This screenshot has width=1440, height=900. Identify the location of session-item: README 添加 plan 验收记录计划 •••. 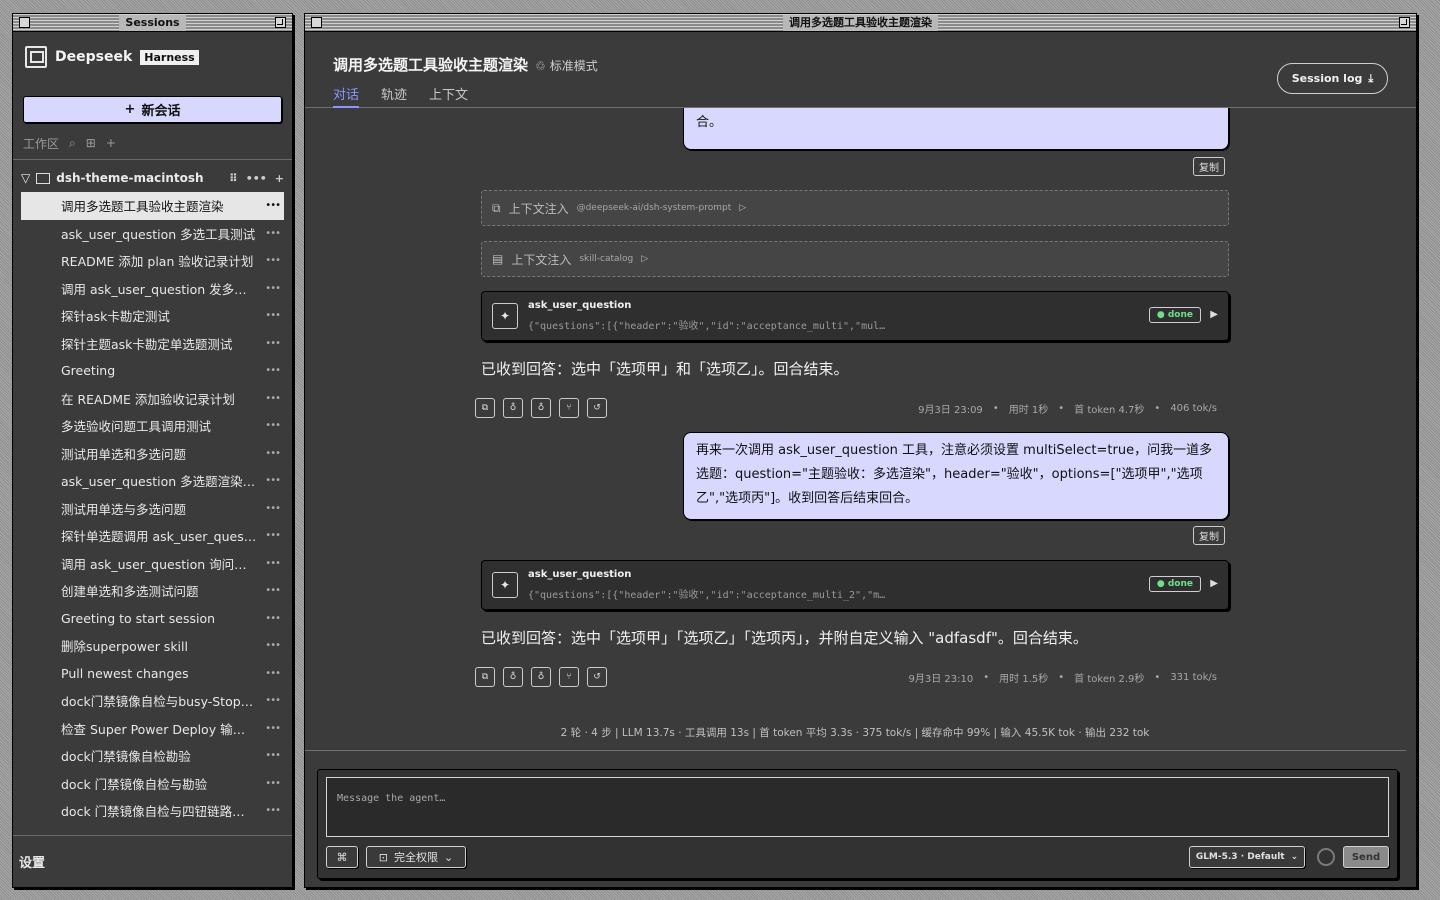
(152, 261).